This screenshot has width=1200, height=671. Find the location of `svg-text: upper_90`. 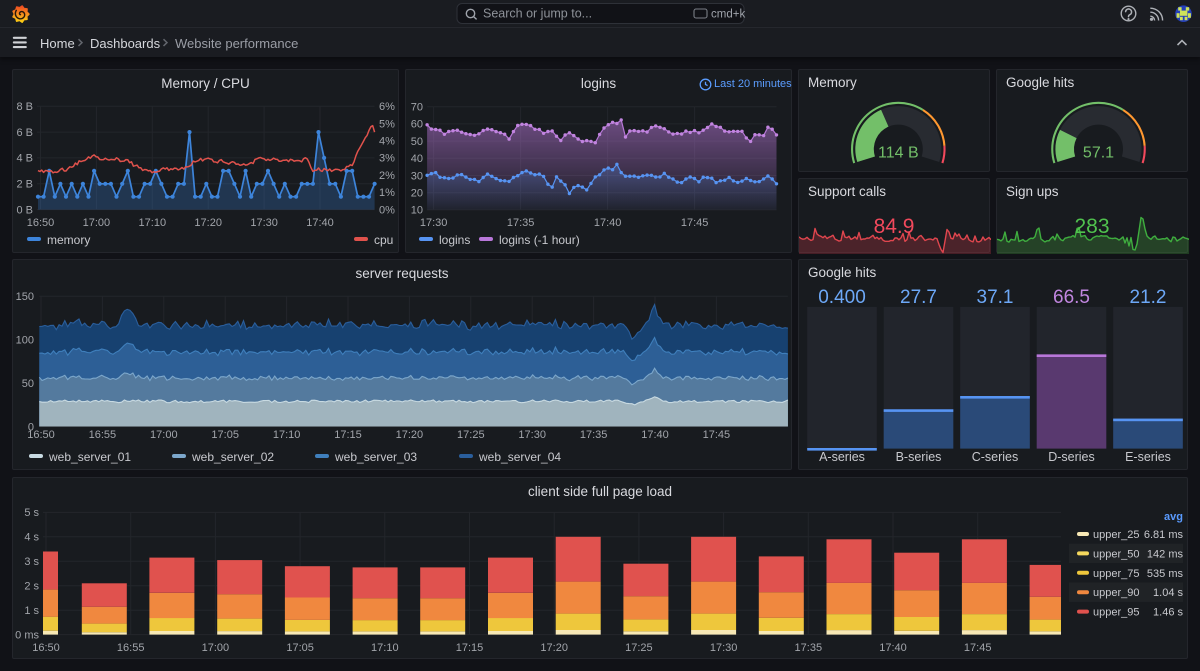

svg-text: upper_90 is located at coordinates (1116, 593).